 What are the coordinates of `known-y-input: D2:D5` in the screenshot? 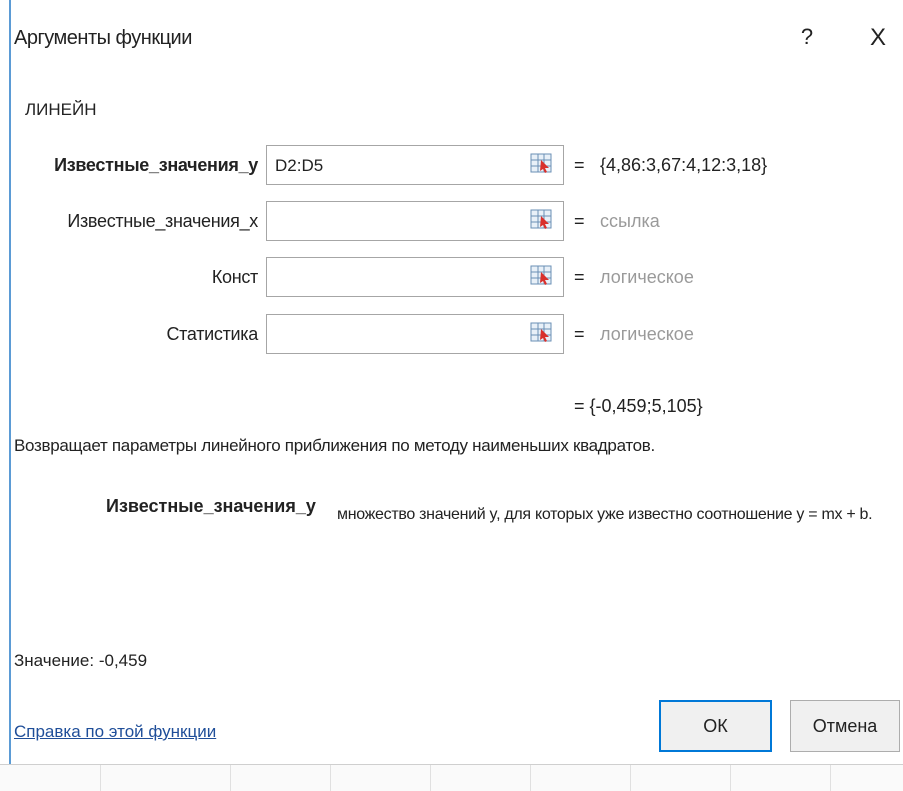 It's located at (415, 165).